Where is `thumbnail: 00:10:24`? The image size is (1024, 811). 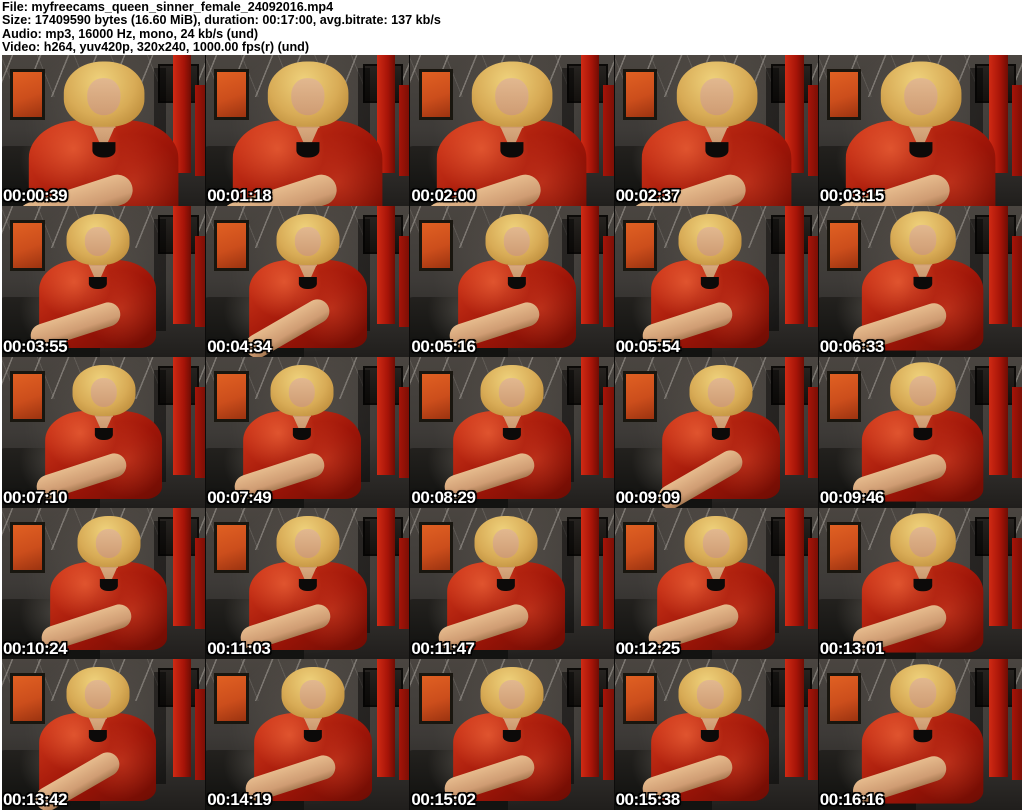 thumbnail: 00:10:24 is located at coordinates (104, 583).